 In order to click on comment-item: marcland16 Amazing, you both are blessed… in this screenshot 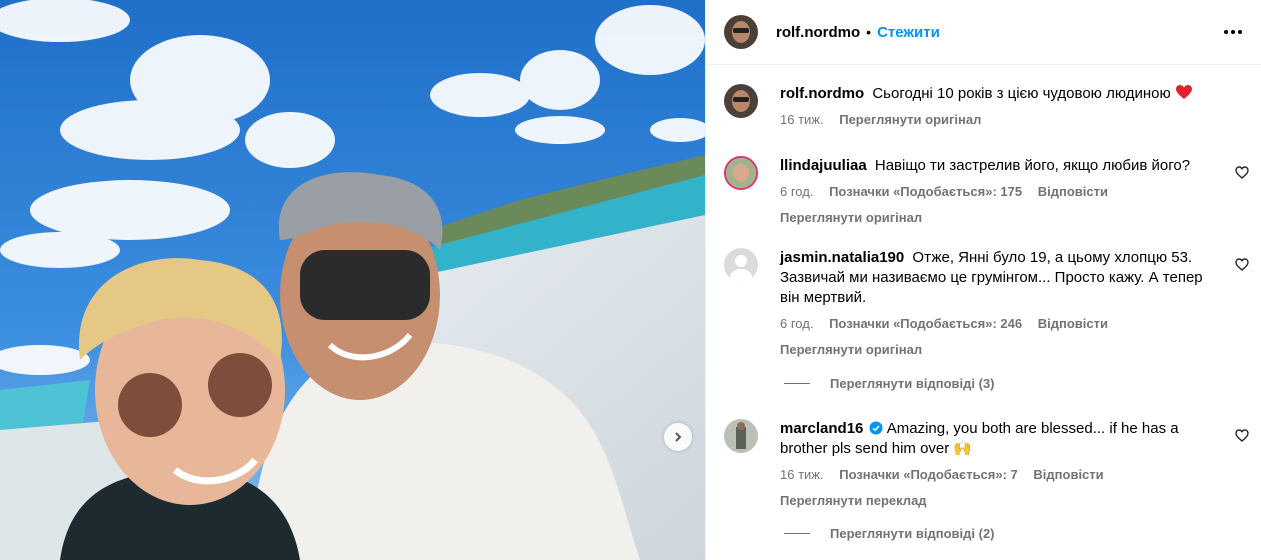, I will do `click(986, 465)`.